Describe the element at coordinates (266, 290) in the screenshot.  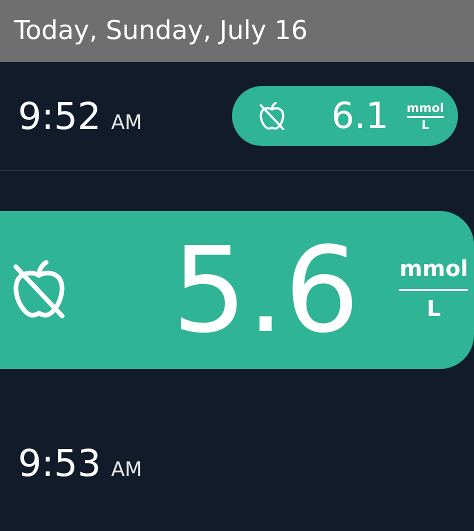
I see `reading-value: 5.6` at that location.